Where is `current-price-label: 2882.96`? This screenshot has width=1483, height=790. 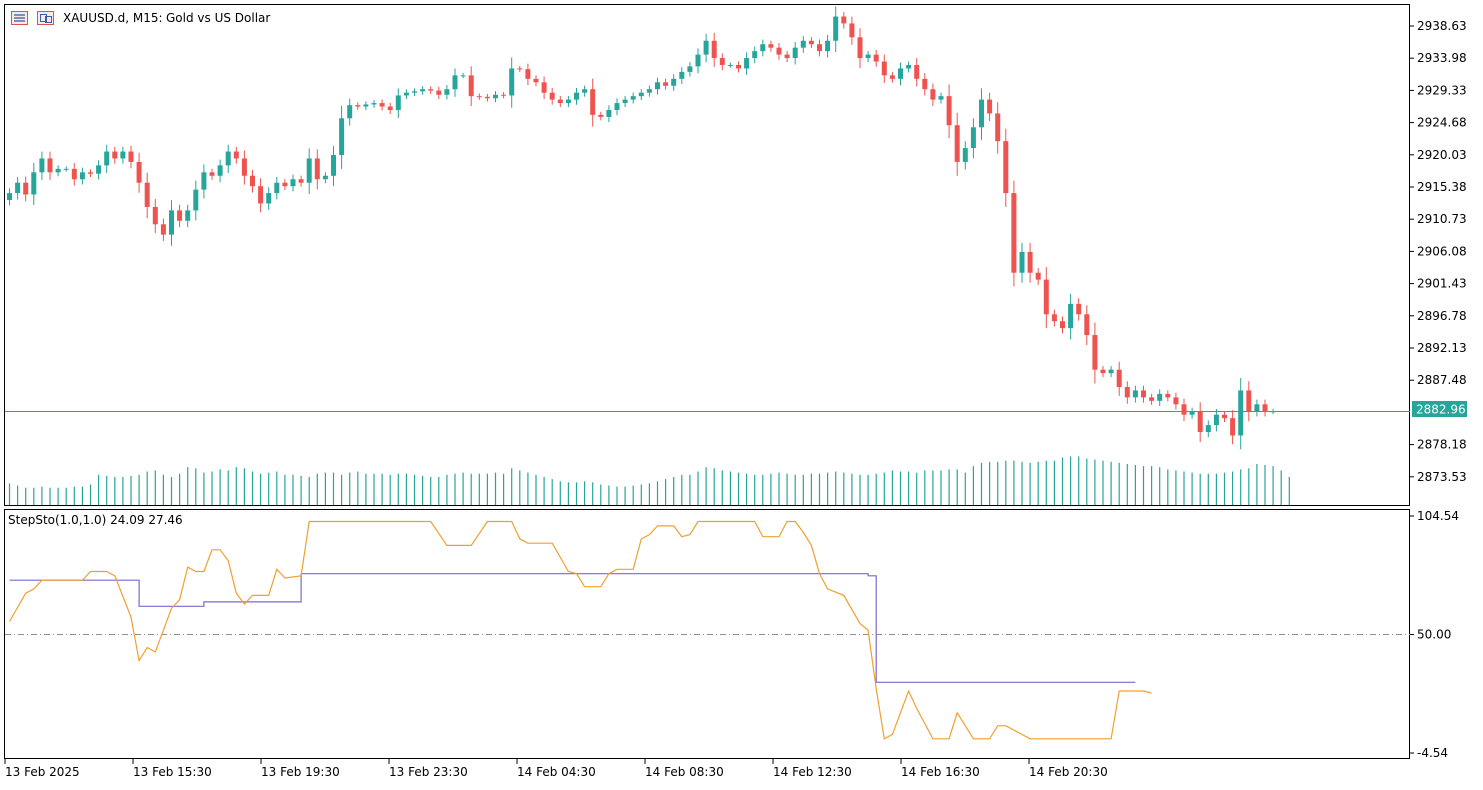 current-price-label: 2882.96 is located at coordinates (1441, 410).